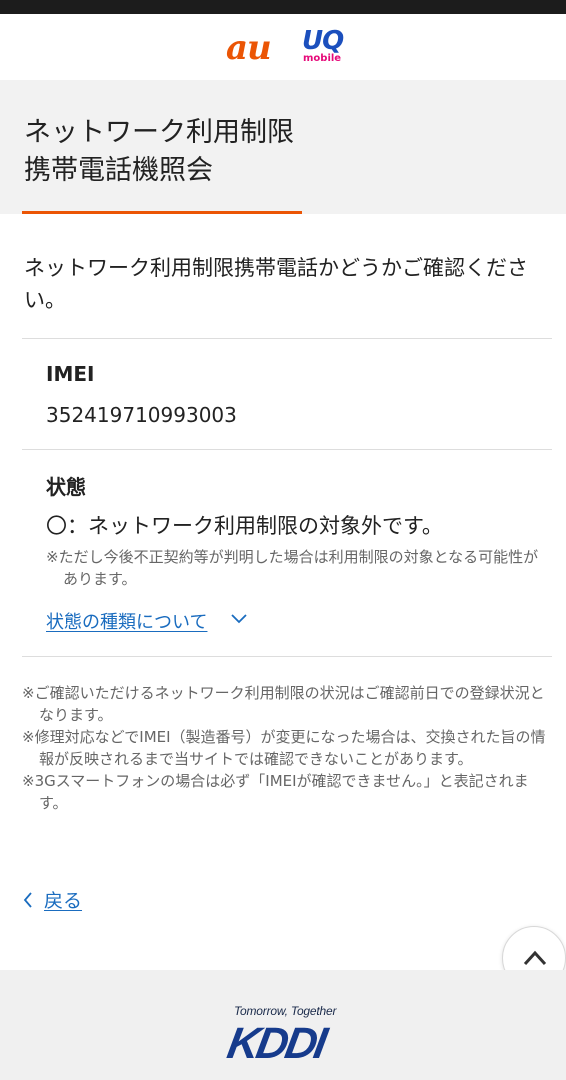 The image size is (566, 1080). I want to click on title-accent-bar, so click(162, 212).